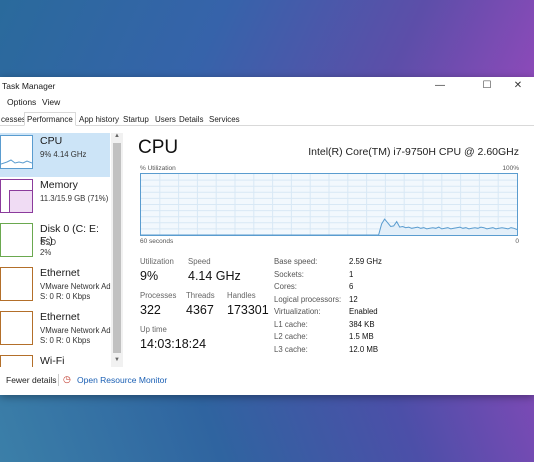 The image size is (534, 462). I want to click on processes-label: Processes, so click(158, 295).